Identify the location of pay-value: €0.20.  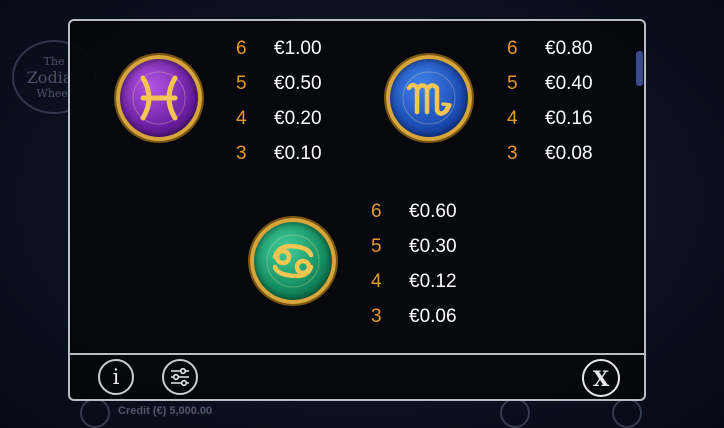
(298, 118).